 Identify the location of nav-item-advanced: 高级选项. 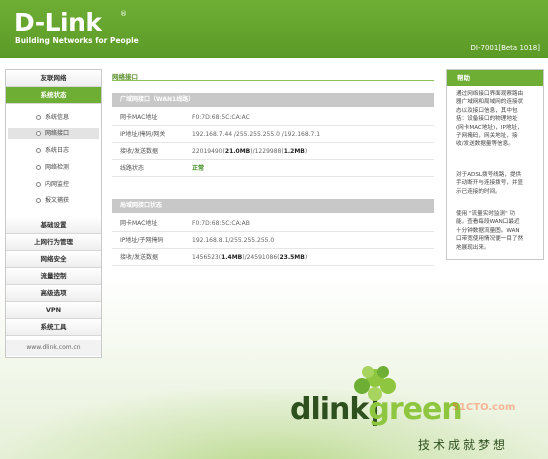
(53, 293).